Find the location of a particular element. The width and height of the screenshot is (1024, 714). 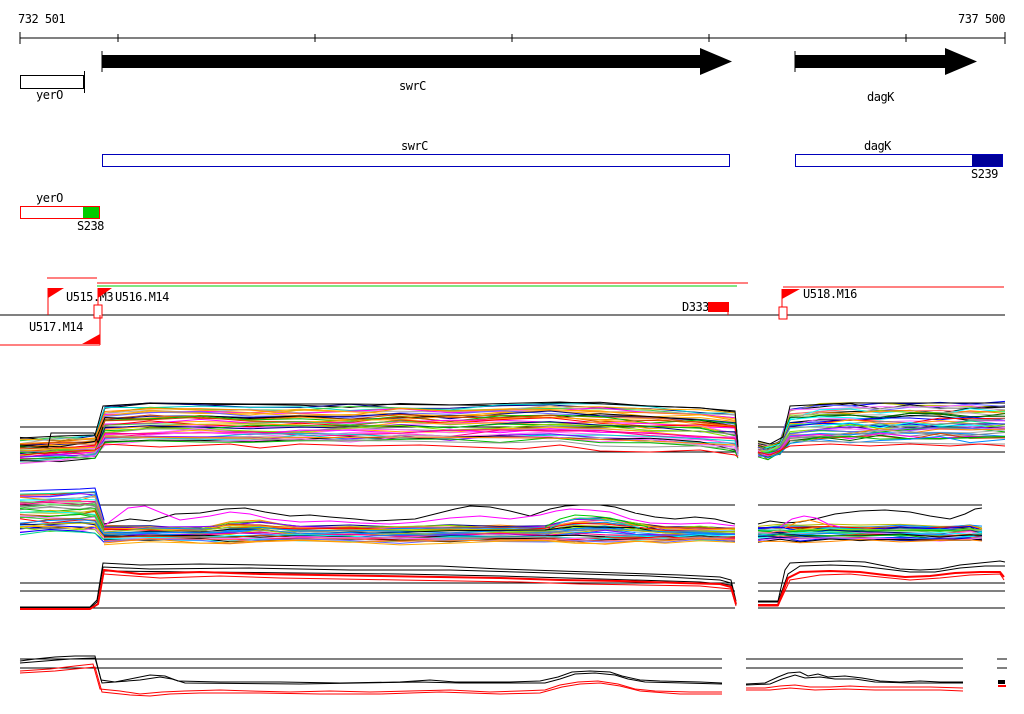

signal-pennant-U515.M3 is located at coordinates (56, 293).